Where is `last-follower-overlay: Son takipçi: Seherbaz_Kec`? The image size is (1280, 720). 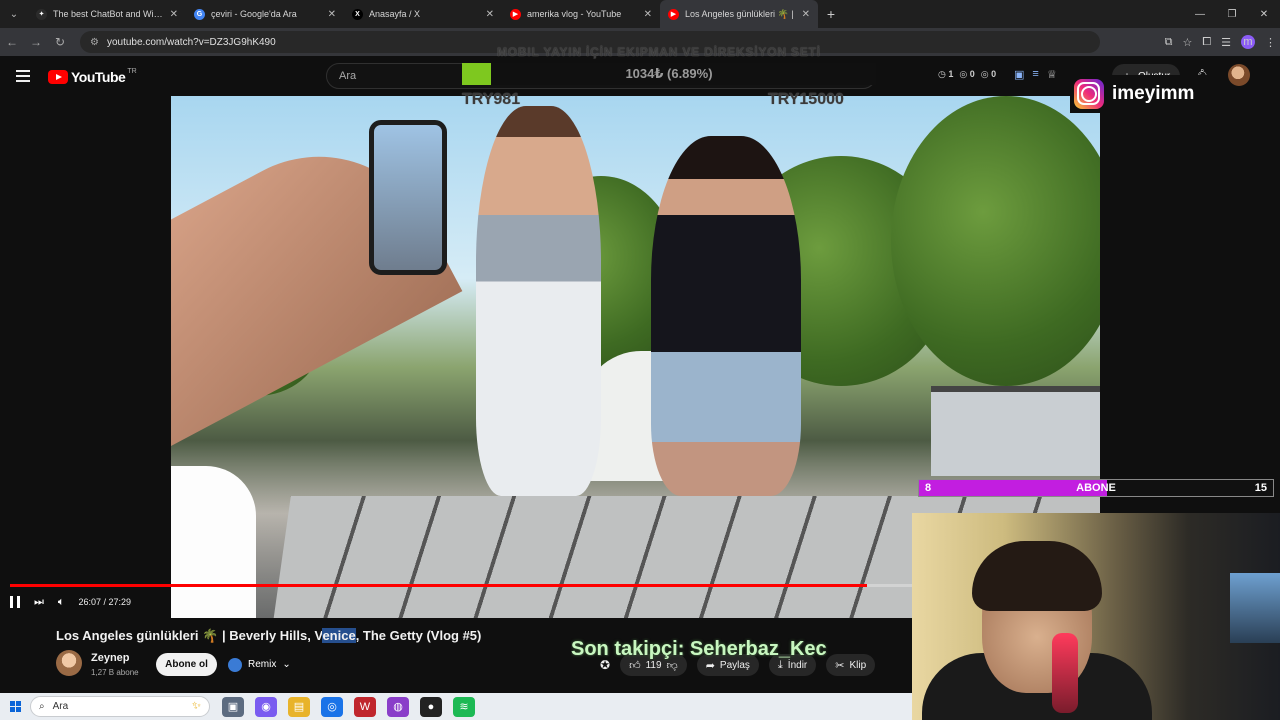 last-follower-overlay: Son takipçi: Seherbaz_Kec is located at coordinates (699, 649).